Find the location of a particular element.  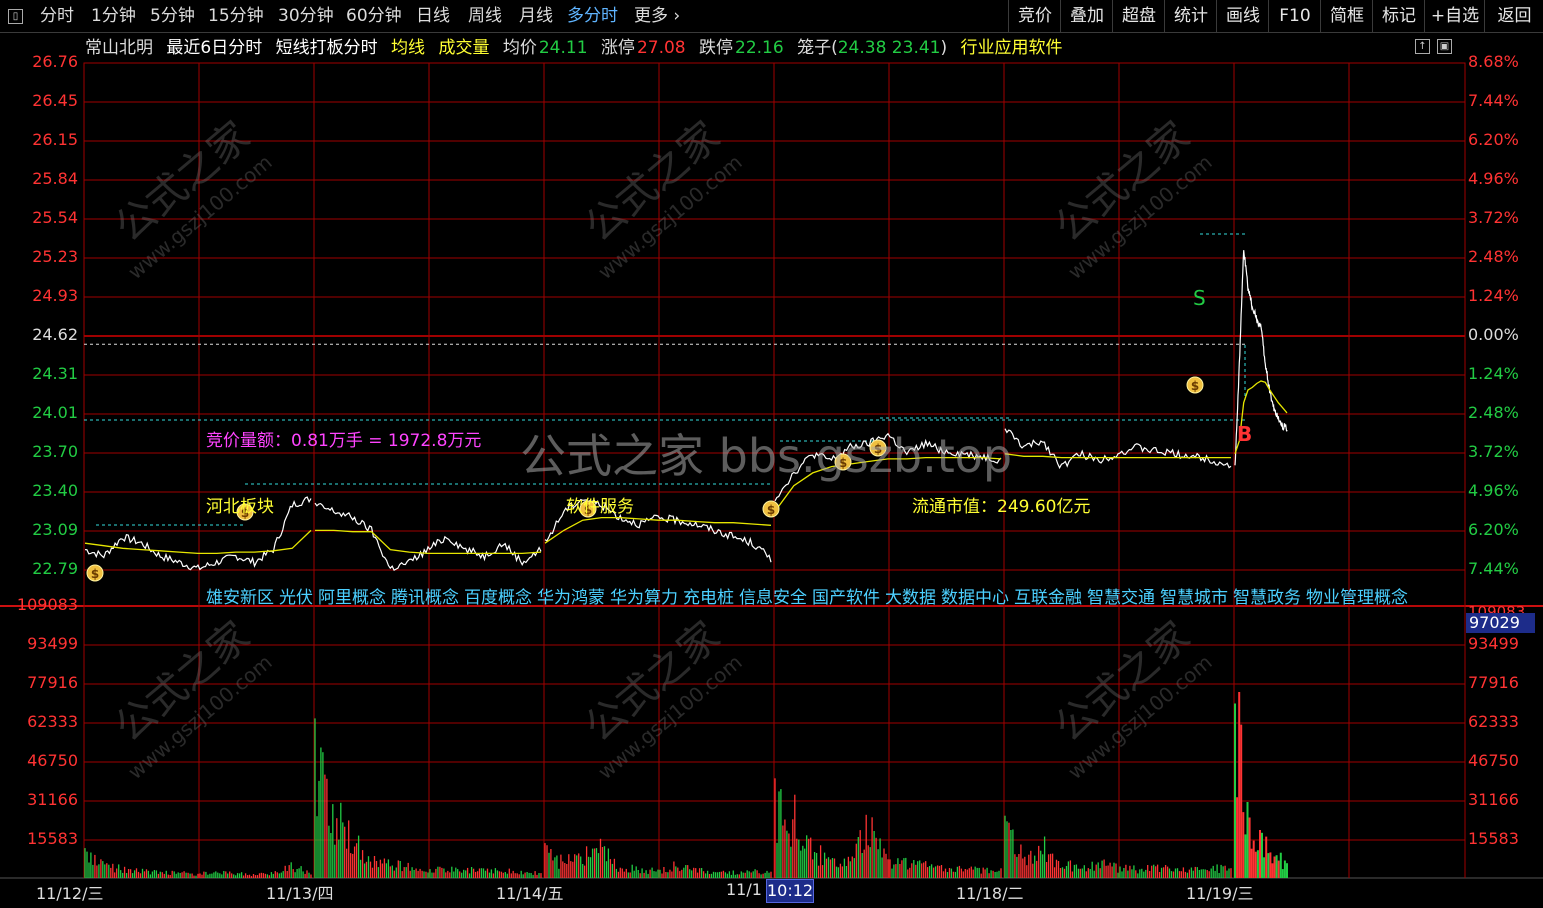

volume-axis-left-label: 31166 is located at coordinates (52, 799).